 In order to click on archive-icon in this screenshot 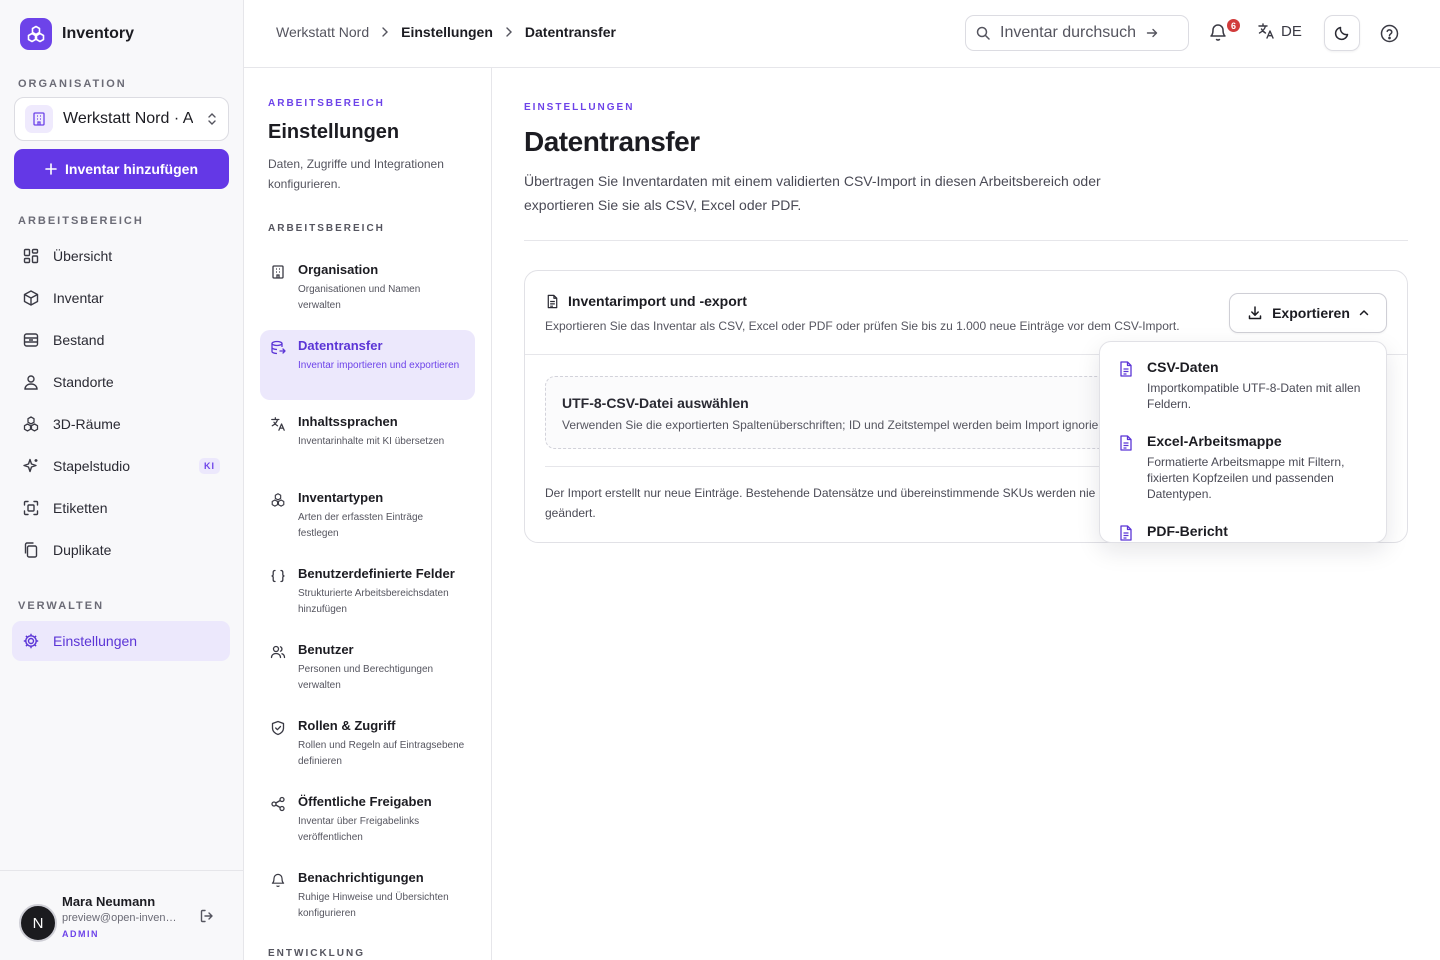, I will do `click(31, 340)`.